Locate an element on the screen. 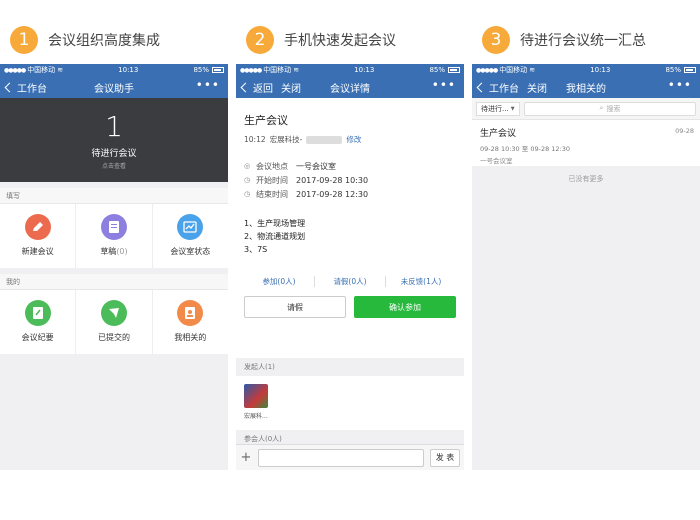 The image size is (700, 520). section-title: 待进行会议统一汇总 is located at coordinates (583, 41).